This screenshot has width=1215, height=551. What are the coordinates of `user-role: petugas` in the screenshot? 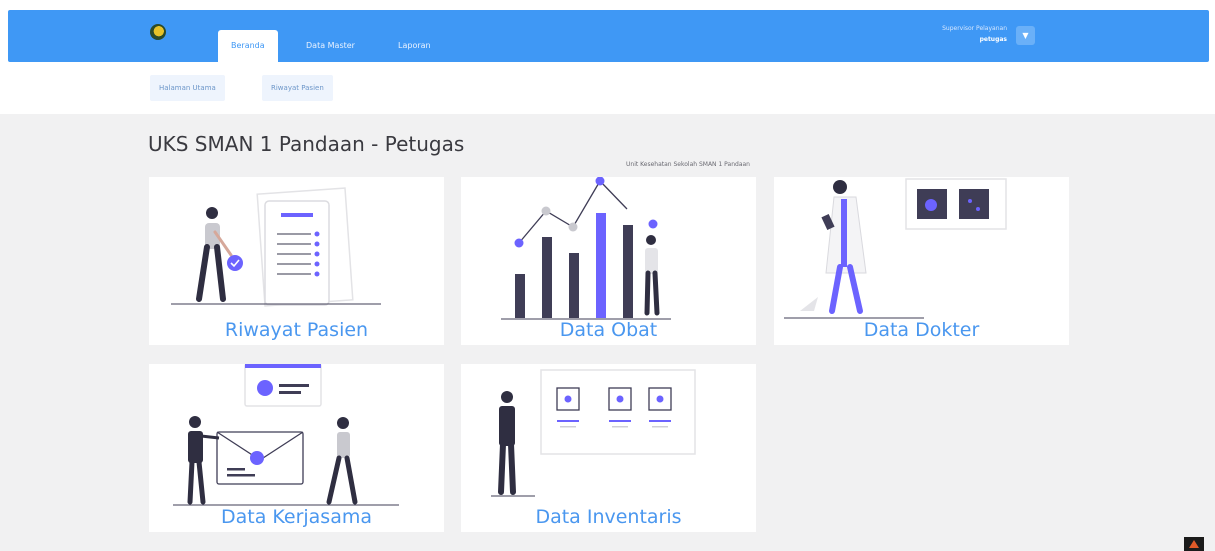 It's located at (993, 39).